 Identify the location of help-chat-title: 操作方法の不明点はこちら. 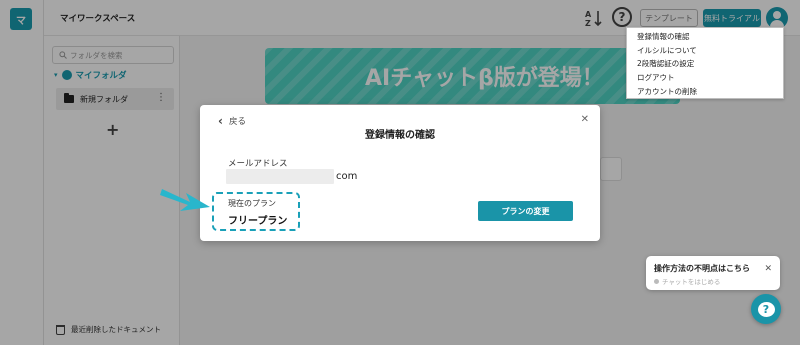
(702, 268).